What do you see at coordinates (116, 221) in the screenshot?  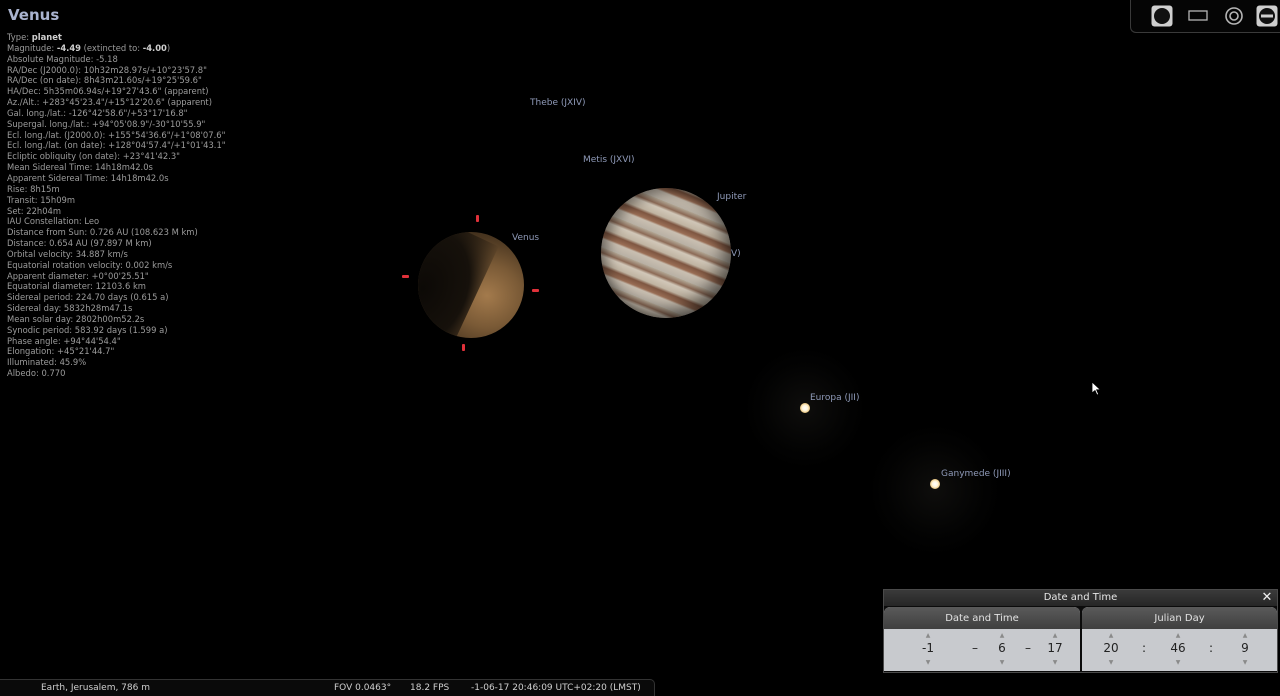 I see `info-row: IAU Constellation: Leo` at bounding box center [116, 221].